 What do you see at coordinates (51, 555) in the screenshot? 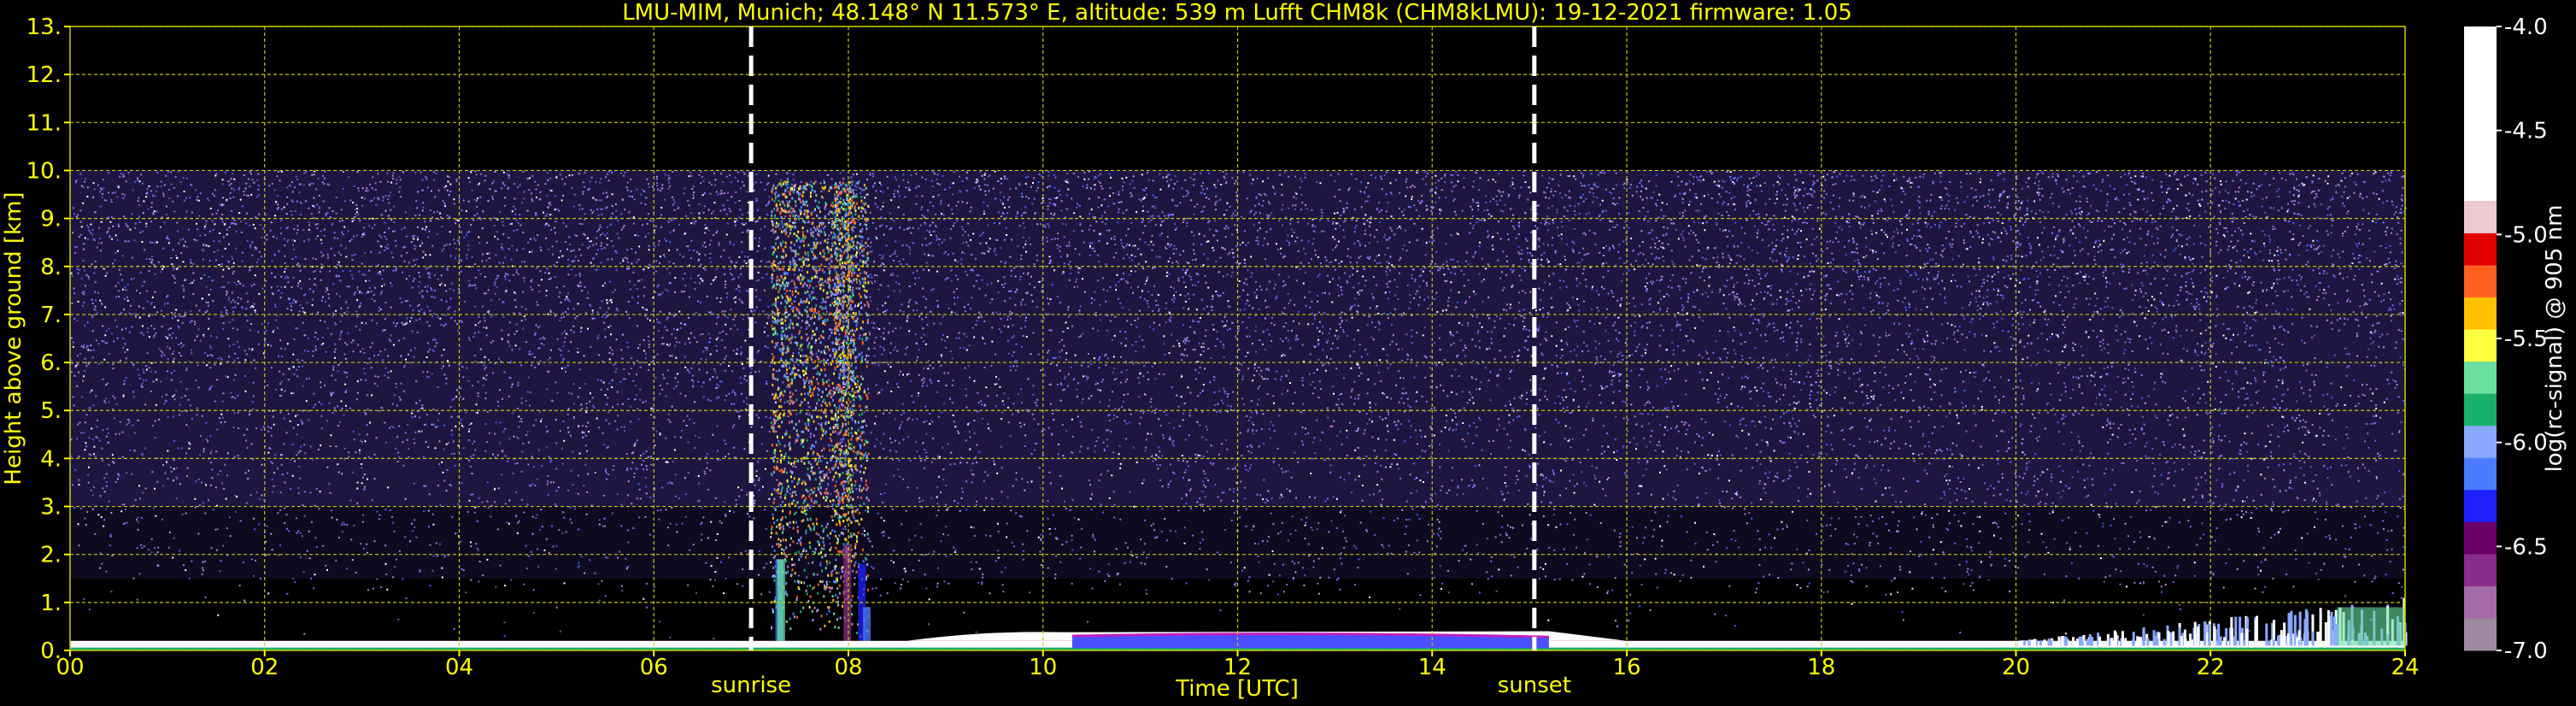
I see `y-tick-label: 2.` at bounding box center [51, 555].